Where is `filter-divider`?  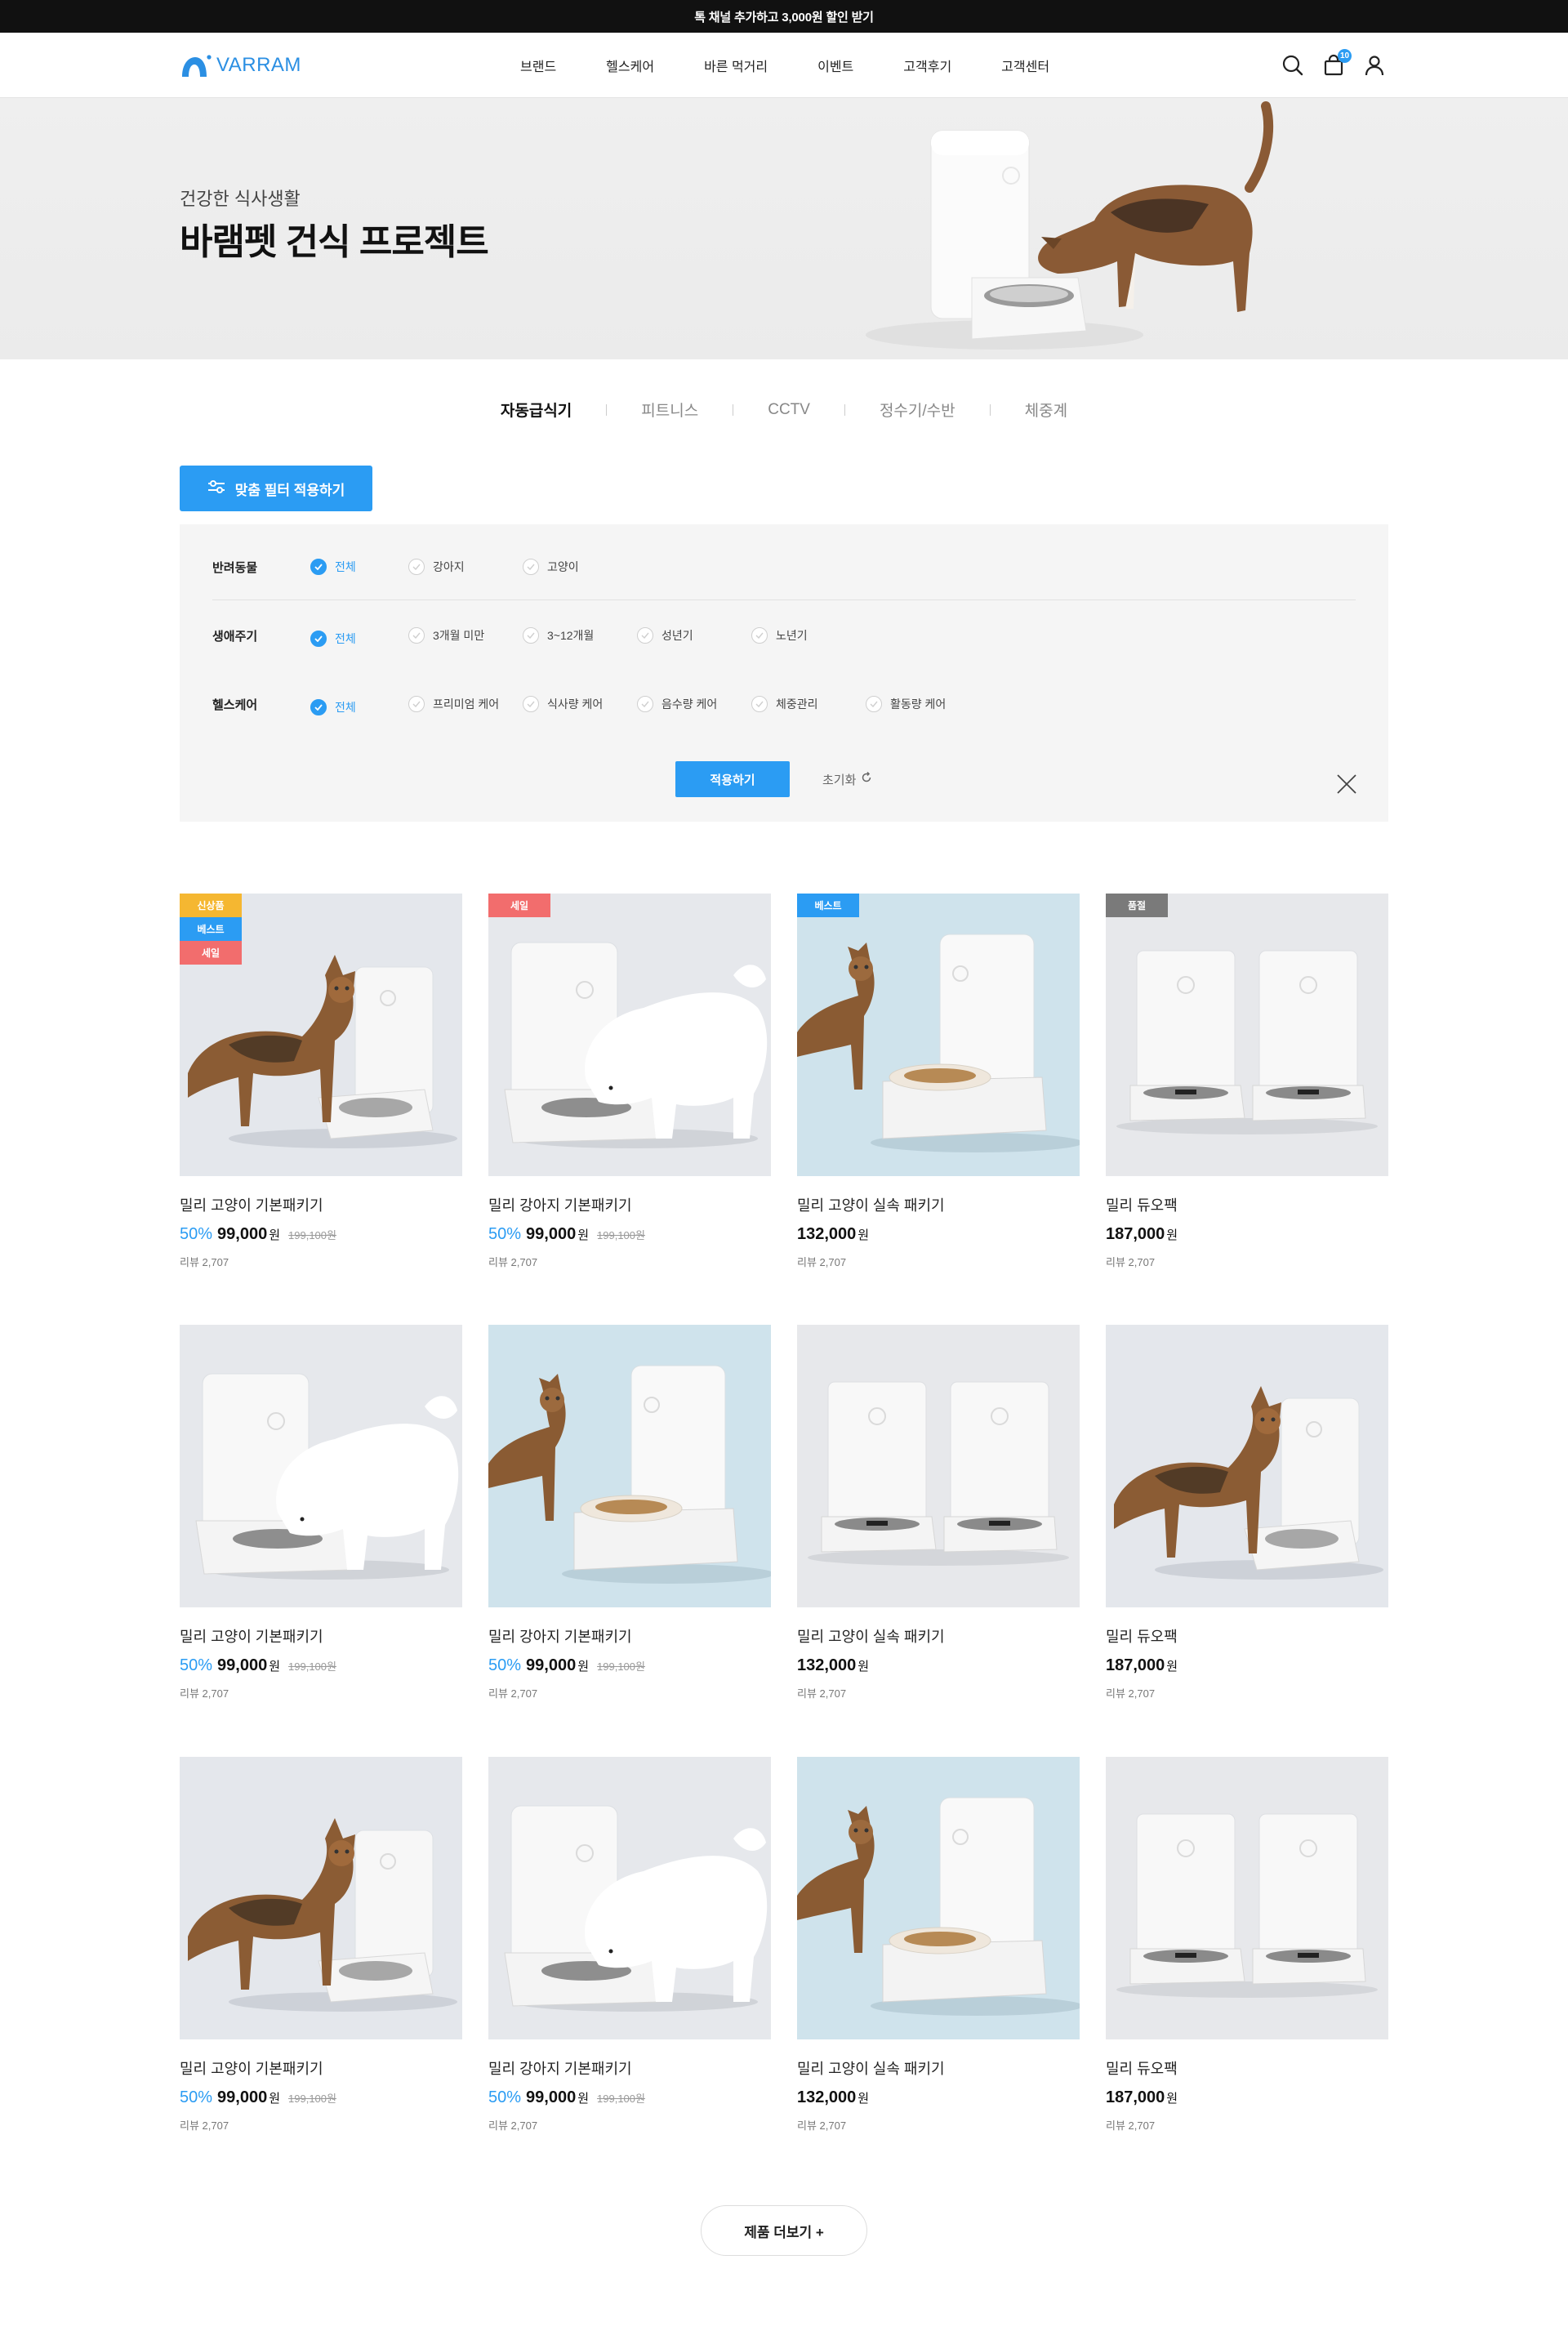
filter-divider is located at coordinates (784, 599).